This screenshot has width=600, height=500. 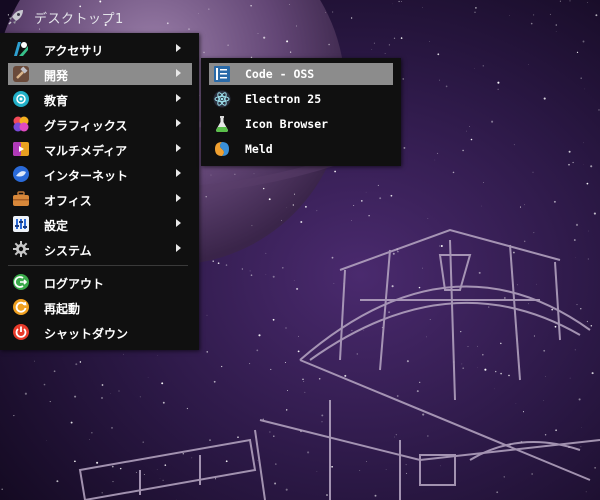 I want to click on menu-item-label: 開発, so click(x=56, y=76).